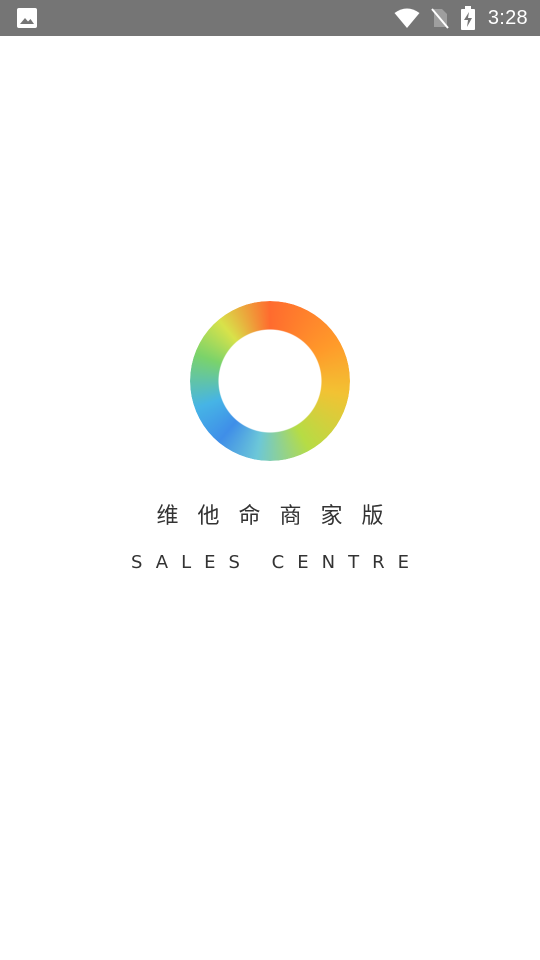  I want to click on rainbow-ring-icon, so click(270, 381).